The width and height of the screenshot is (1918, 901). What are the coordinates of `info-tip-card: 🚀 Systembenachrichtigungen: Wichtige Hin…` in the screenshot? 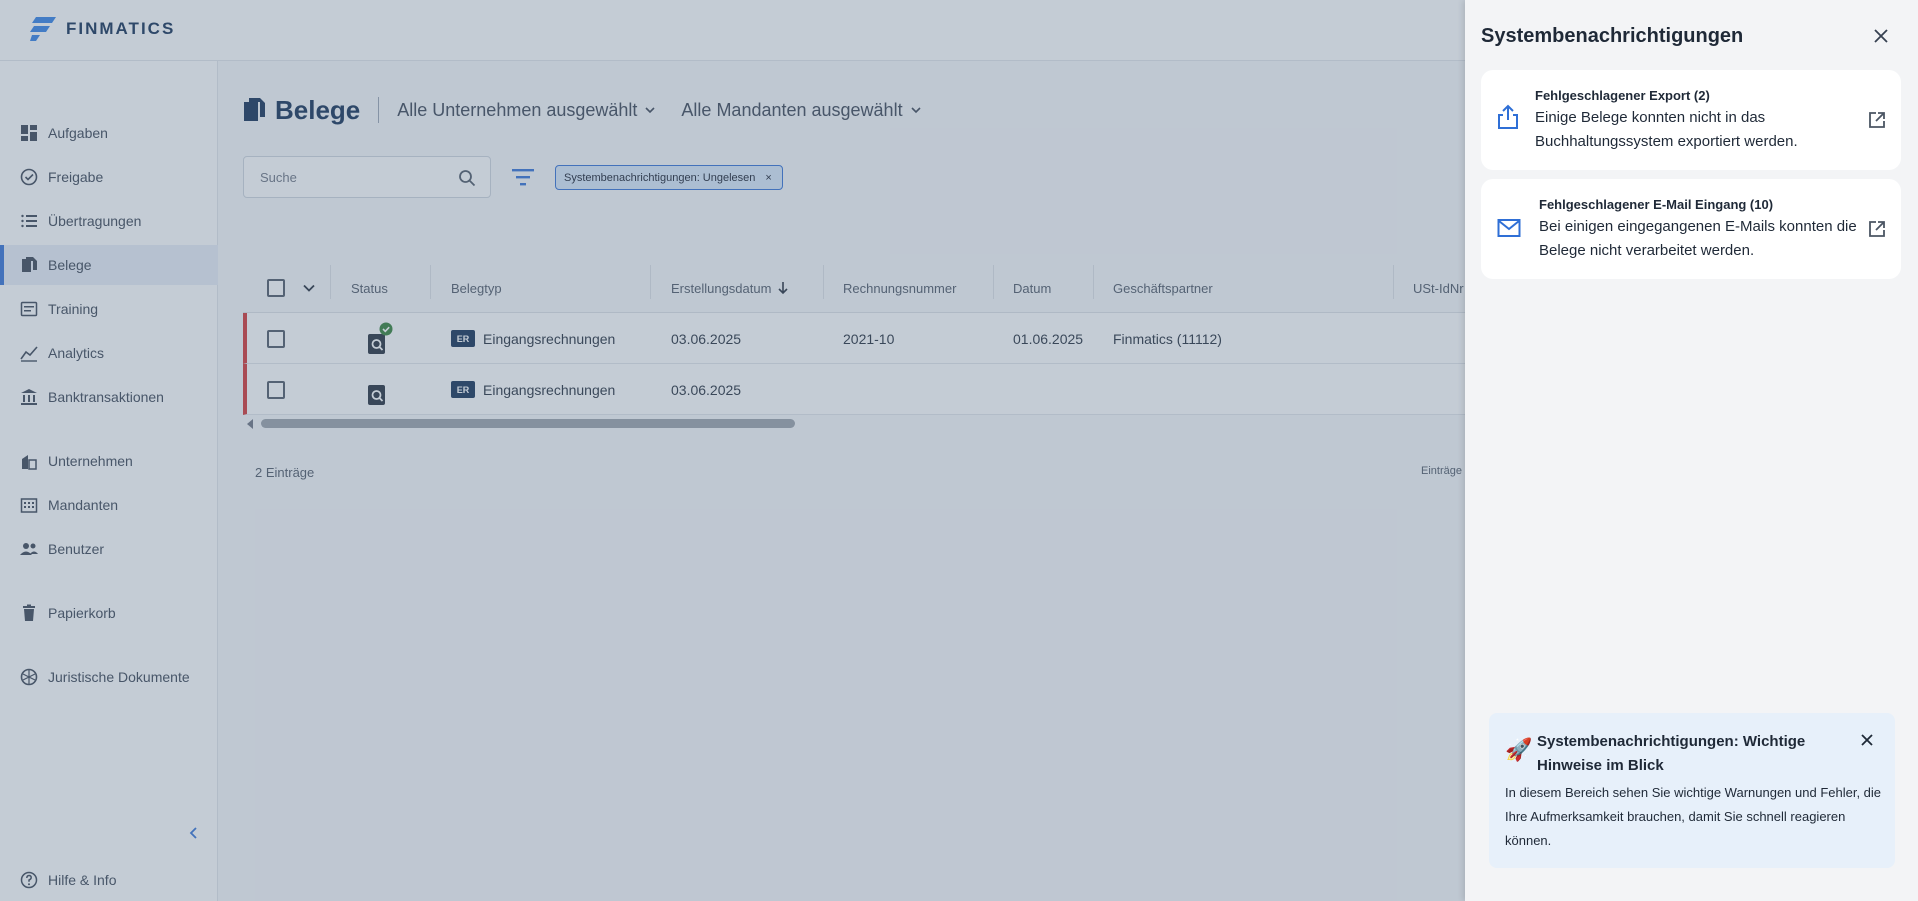 It's located at (1692, 790).